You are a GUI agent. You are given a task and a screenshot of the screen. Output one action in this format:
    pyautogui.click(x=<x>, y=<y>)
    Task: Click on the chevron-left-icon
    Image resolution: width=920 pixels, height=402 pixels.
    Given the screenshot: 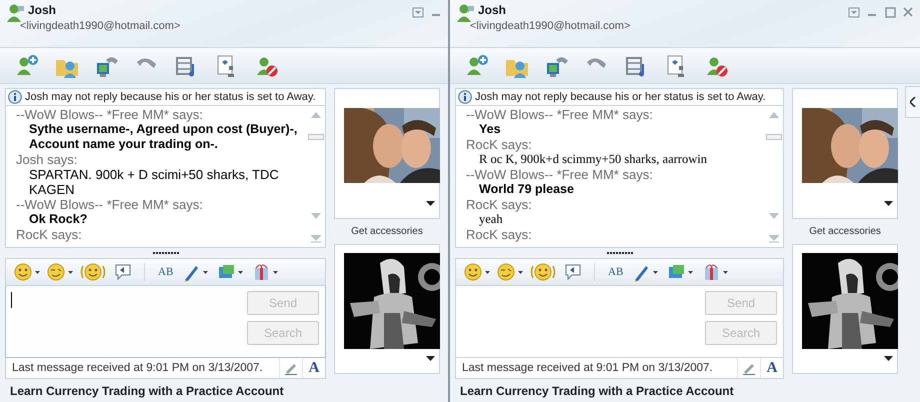 What is the action you would take?
    pyautogui.click(x=913, y=102)
    